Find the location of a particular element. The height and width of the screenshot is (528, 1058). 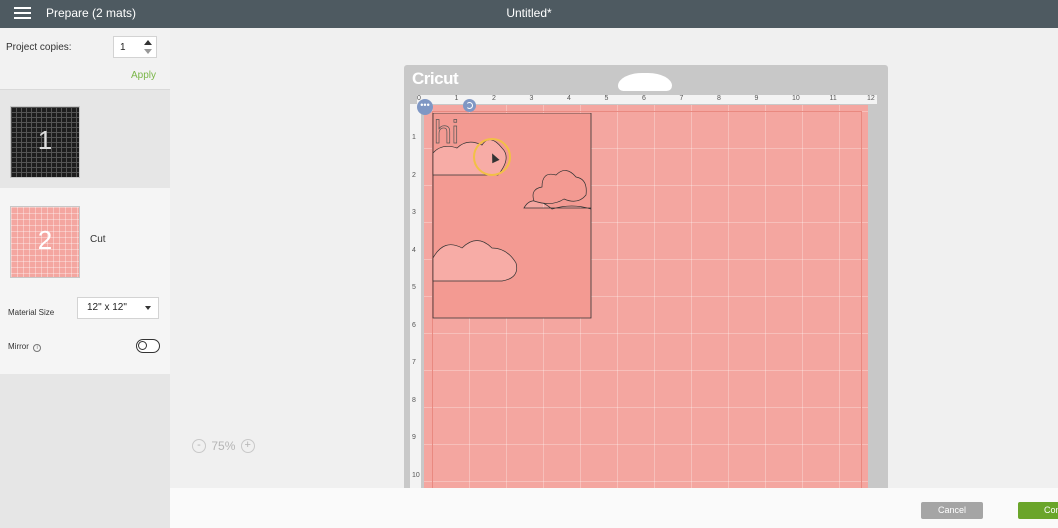

cricut-logo: Cricut is located at coordinates (435, 78).